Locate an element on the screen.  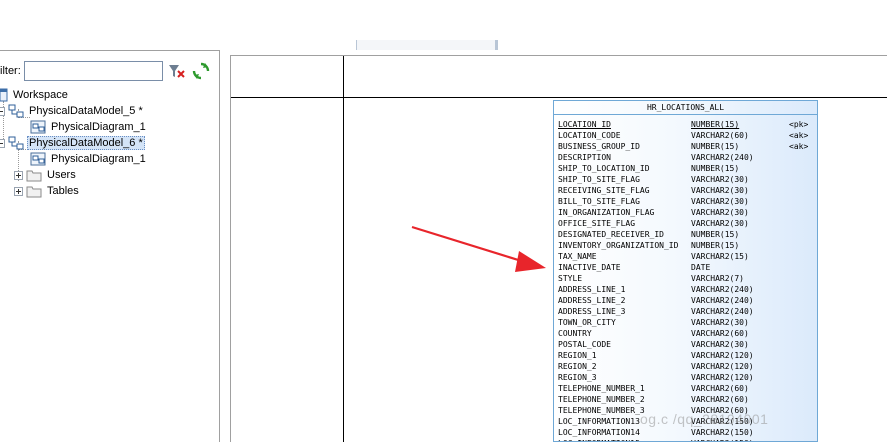
tree-item-label: Tables is located at coordinates (63, 191).